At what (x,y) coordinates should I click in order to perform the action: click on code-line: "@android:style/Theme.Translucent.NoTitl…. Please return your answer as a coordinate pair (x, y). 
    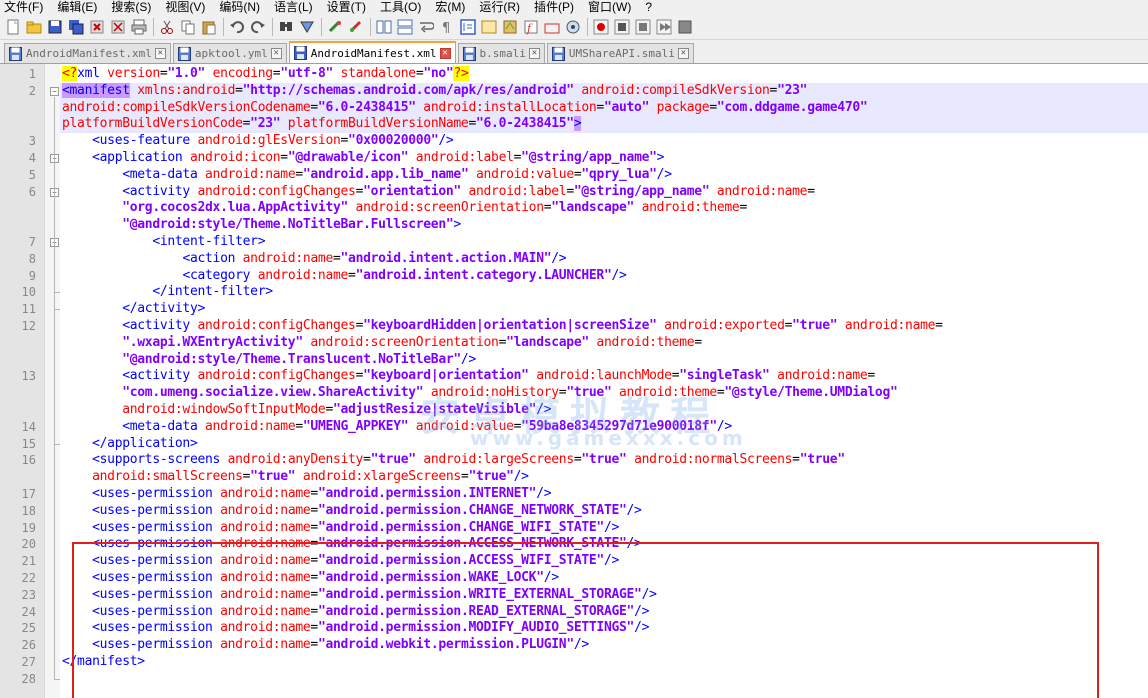
    Looking at the image, I should click on (604, 360).